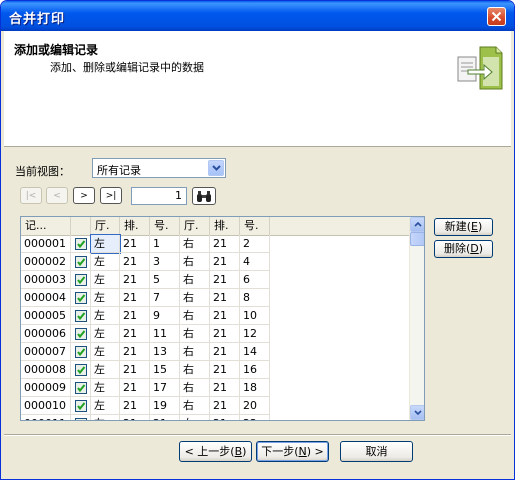 This screenshot has width=515, height=480. Describe the element at coordinates (165, 262) in the screenshot. I see `table-cell: 3` at that location.